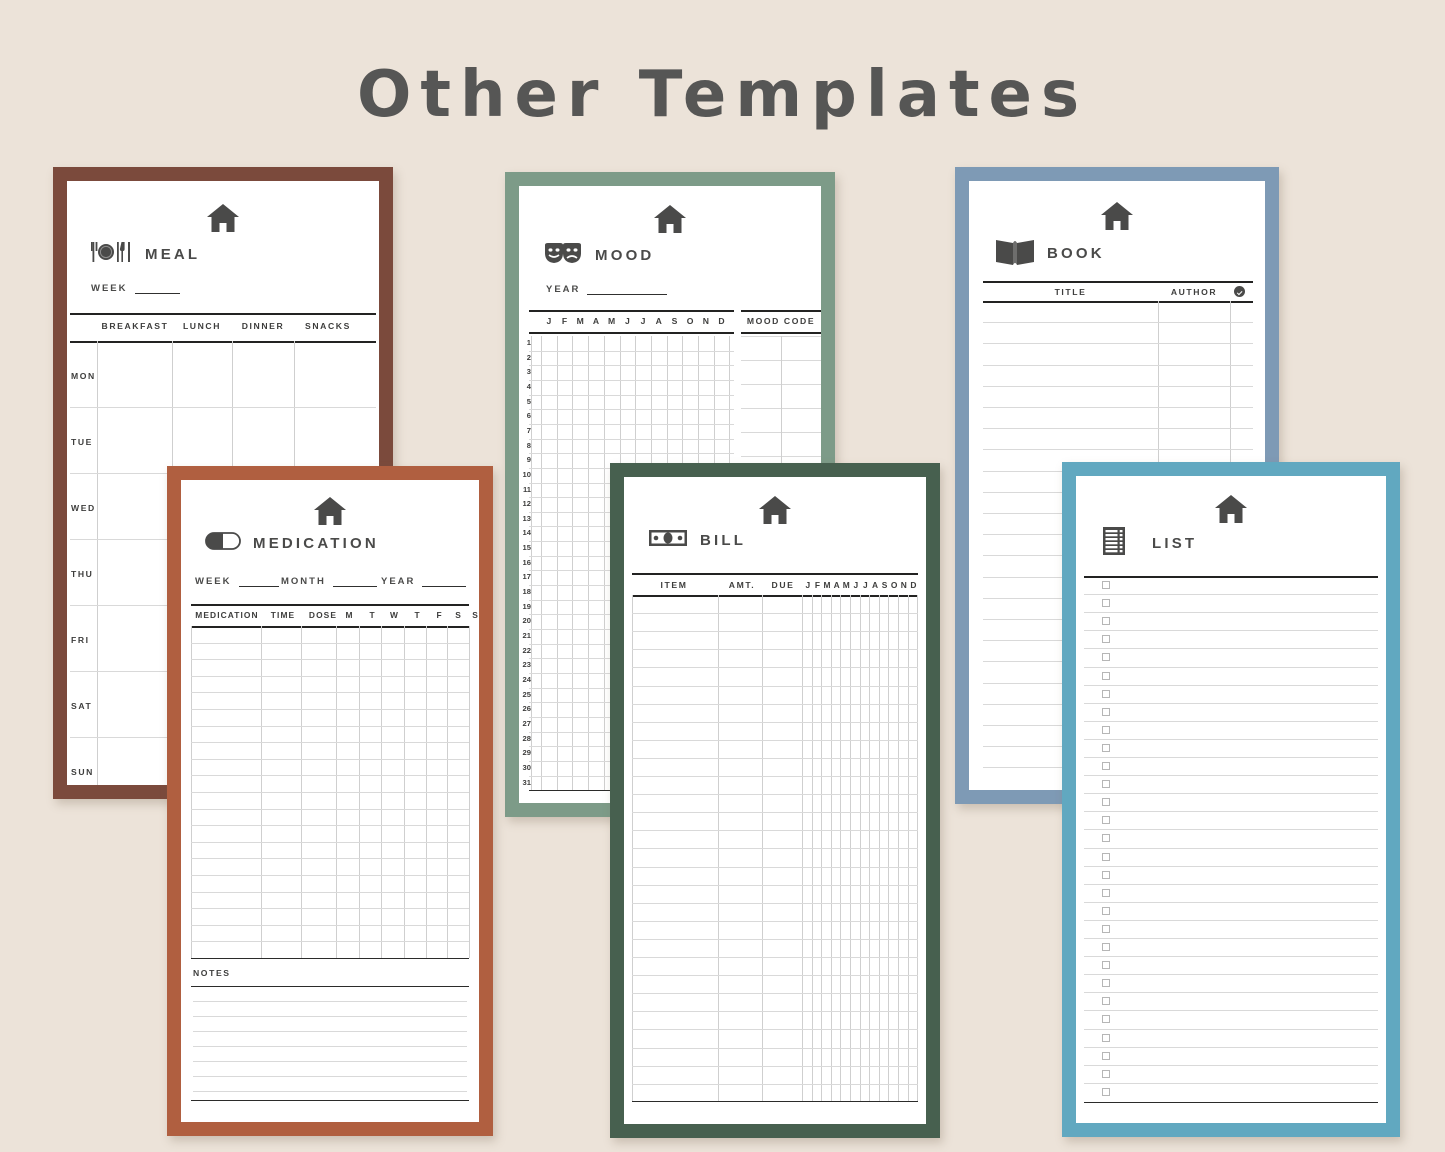 The height and width of the screenshot is (1152, 1445). Describe the element at coordinates (607, 289) in the screenshot. I see `mood-year-field: YEAR` at that location.